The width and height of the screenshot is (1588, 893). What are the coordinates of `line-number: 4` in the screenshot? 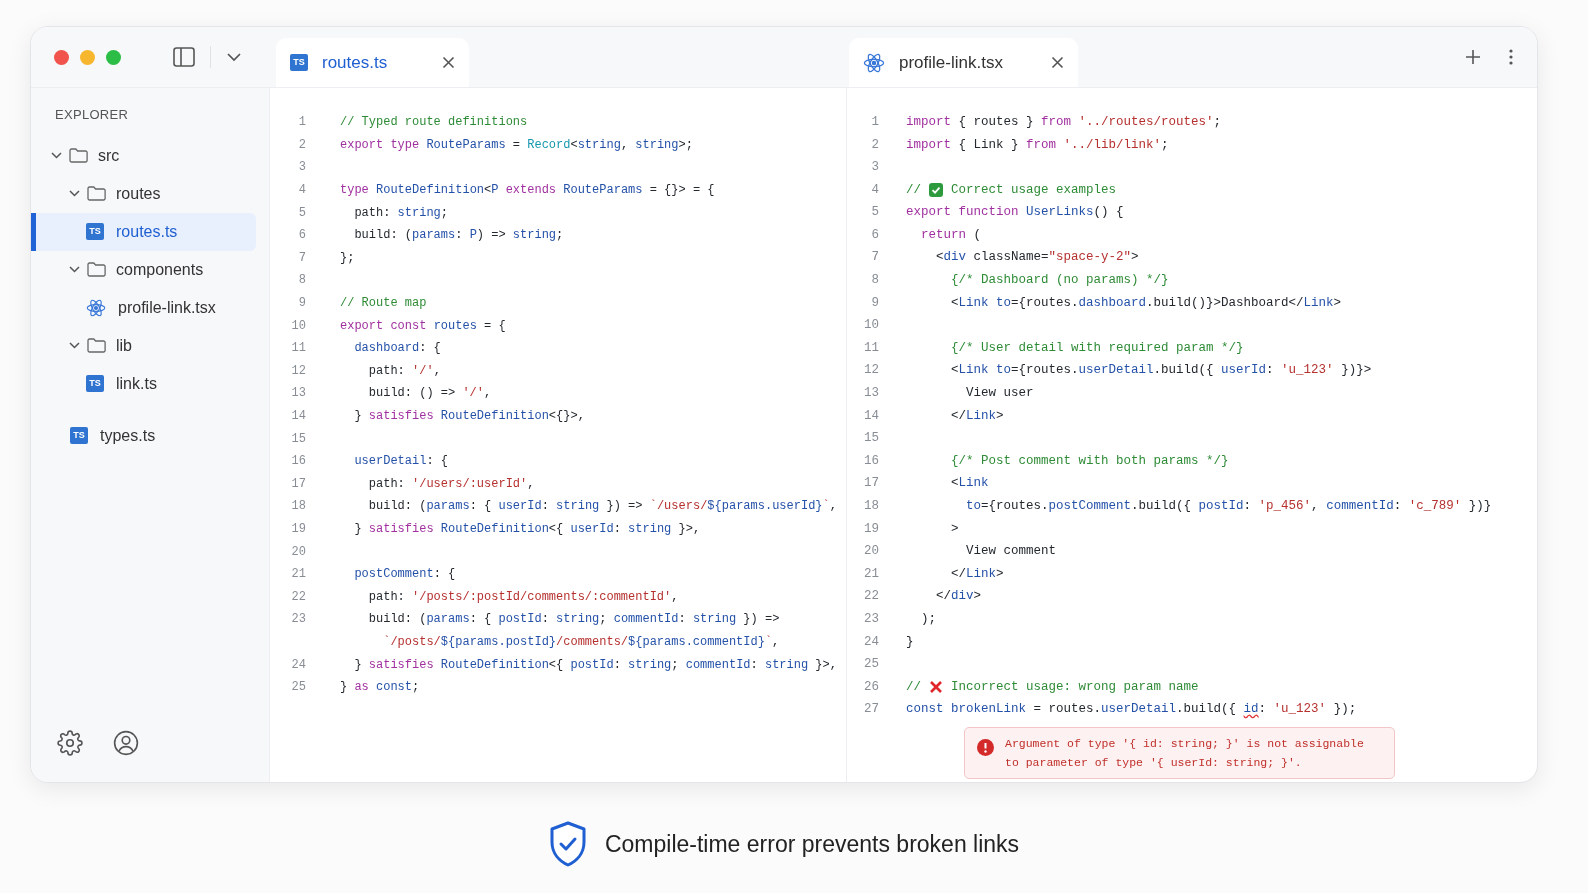 It's located at (874, 190).